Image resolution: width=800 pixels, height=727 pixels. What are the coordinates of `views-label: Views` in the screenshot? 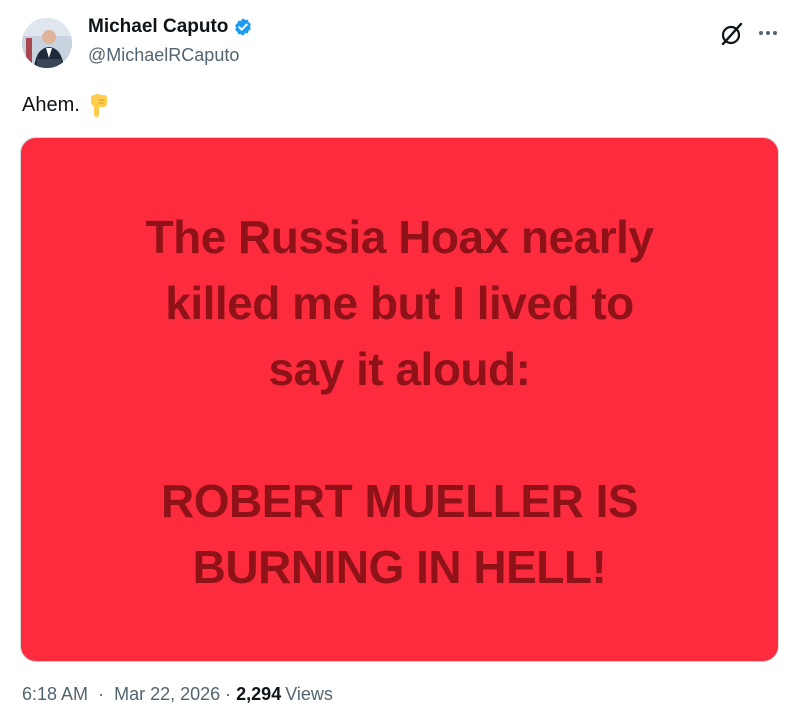 It's located at (309, 694).